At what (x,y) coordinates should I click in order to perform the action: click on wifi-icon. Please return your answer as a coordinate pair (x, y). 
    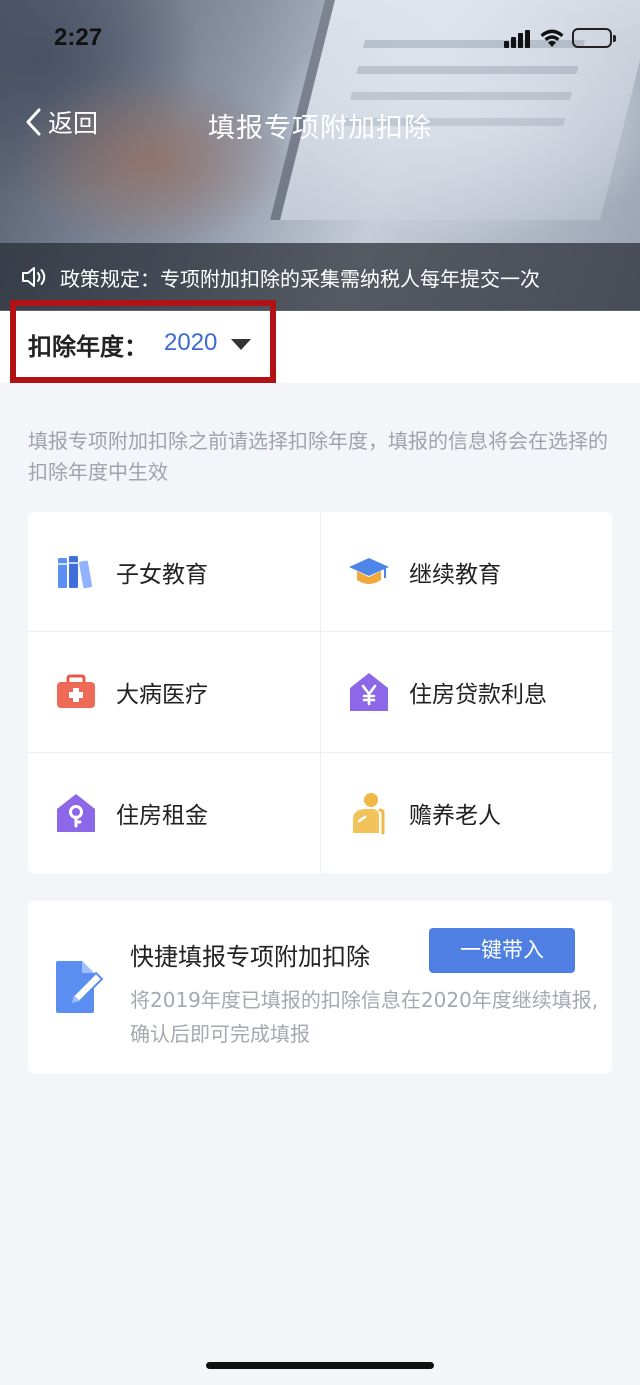
    Looking at the image, I should click on (552, 37).